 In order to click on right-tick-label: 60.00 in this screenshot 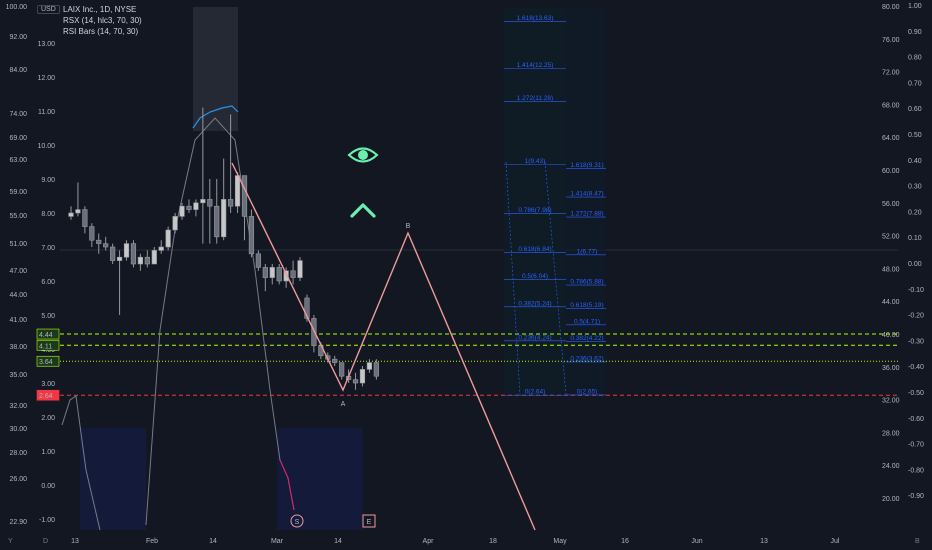, I will do `click(891, 171)`.